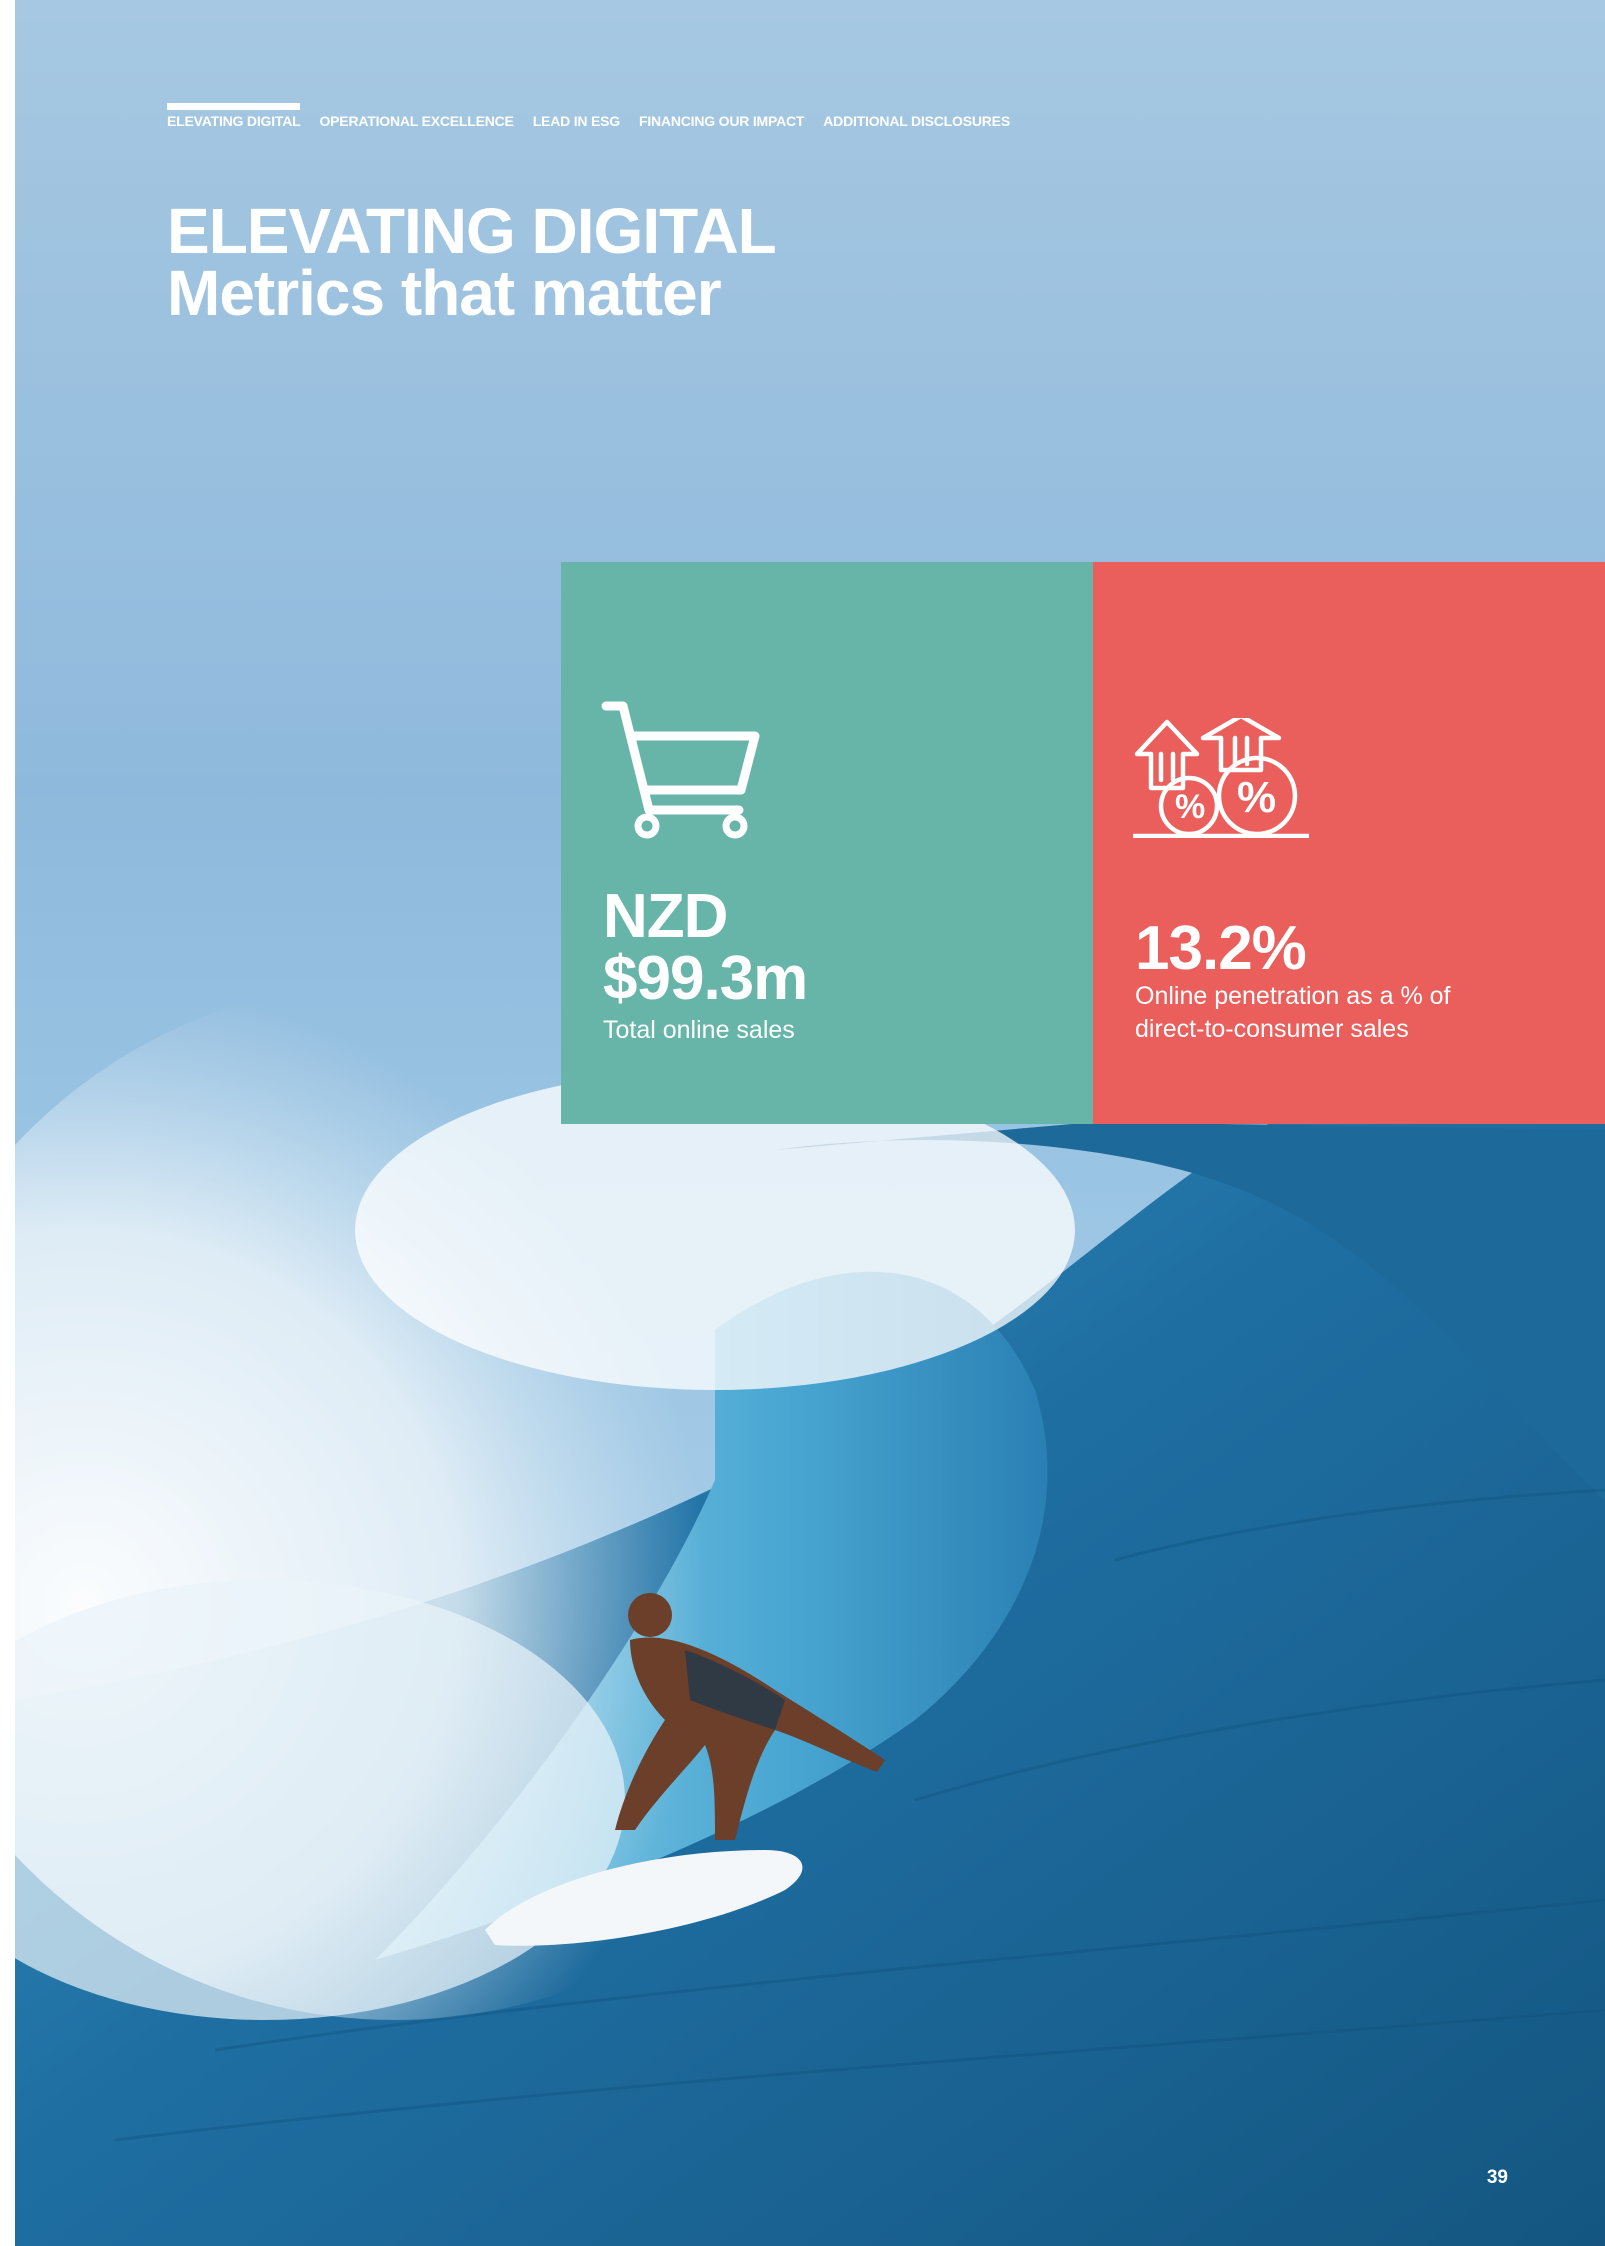 The width and height of the screenshot is (1605, 2246). Describe the element at coordinates (721, 116) in the screenshot. I see `nav-item-financing-our-impact: FINANCING OUR IMPACT` at that location.